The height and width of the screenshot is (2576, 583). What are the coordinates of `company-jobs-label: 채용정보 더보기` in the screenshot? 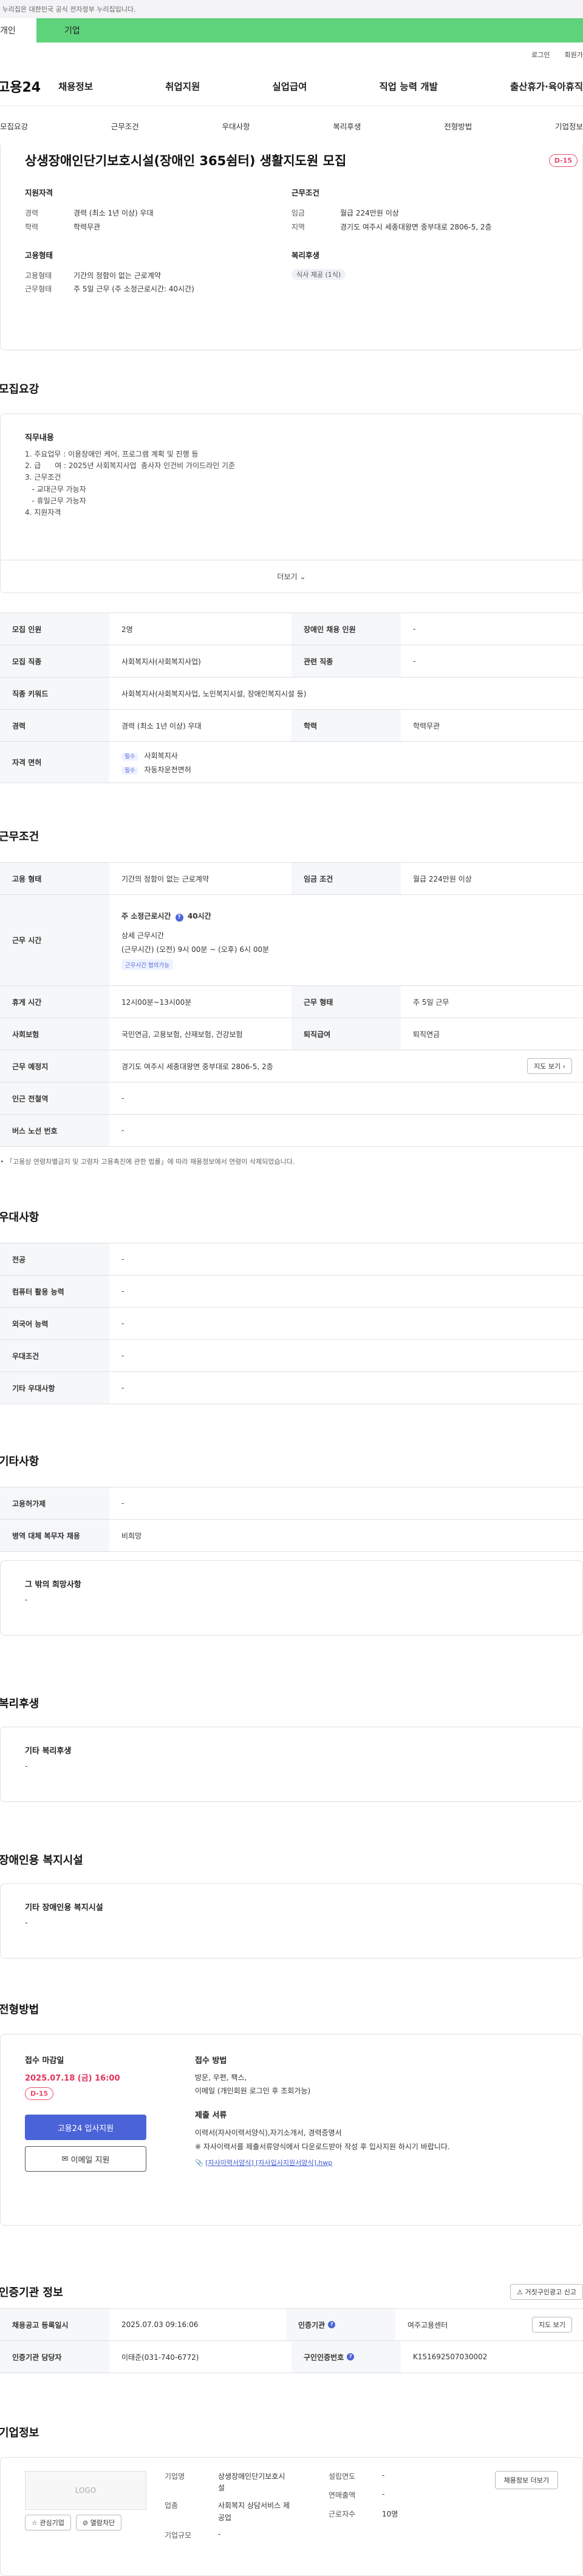 It's located at (526, 2480).